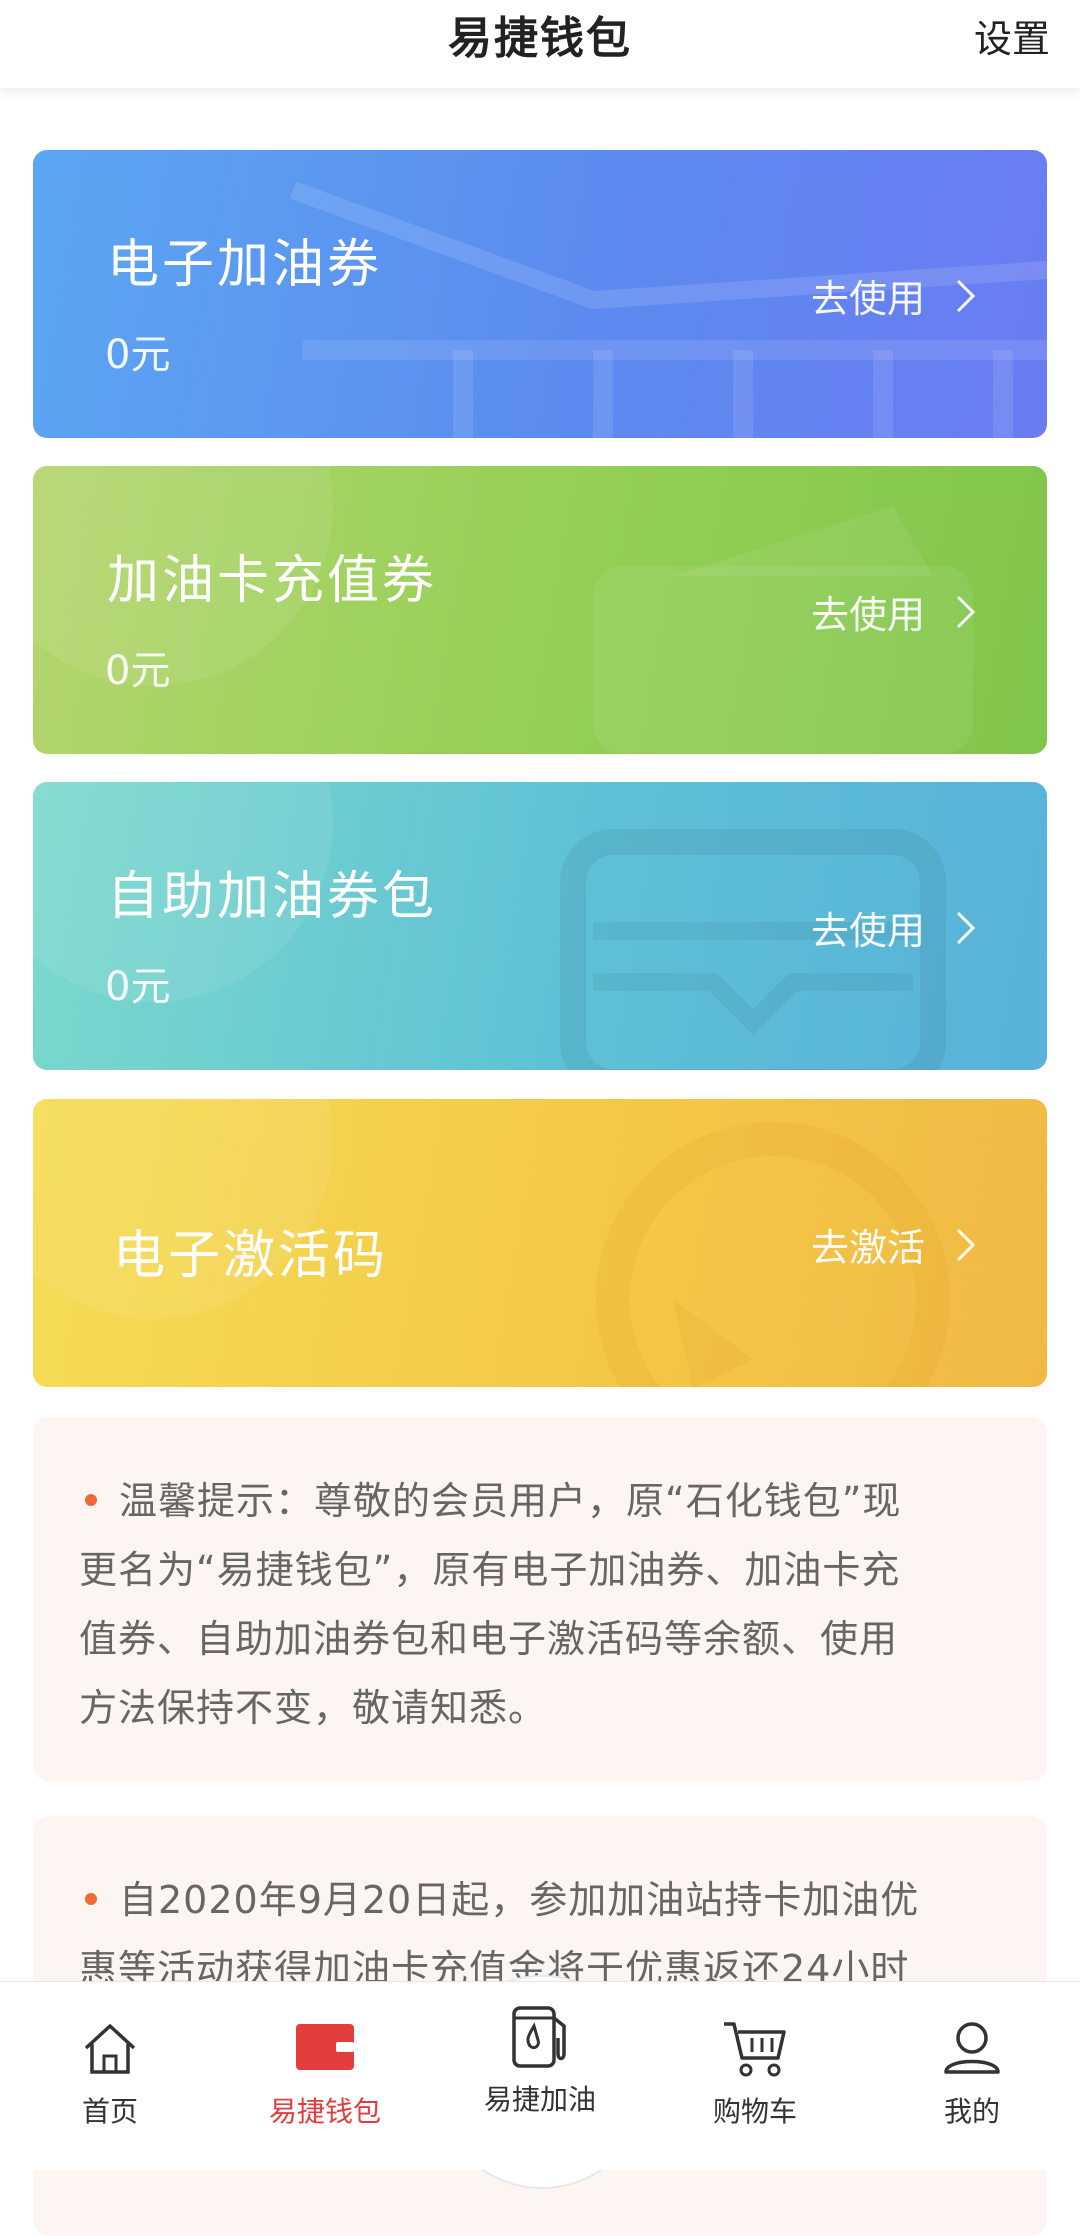 Image resolution: width=1080 pixels, height=2236 pixels. Describe the element at coordinates (110, 2049) in the screenshot. I see `home-icon` at that location.